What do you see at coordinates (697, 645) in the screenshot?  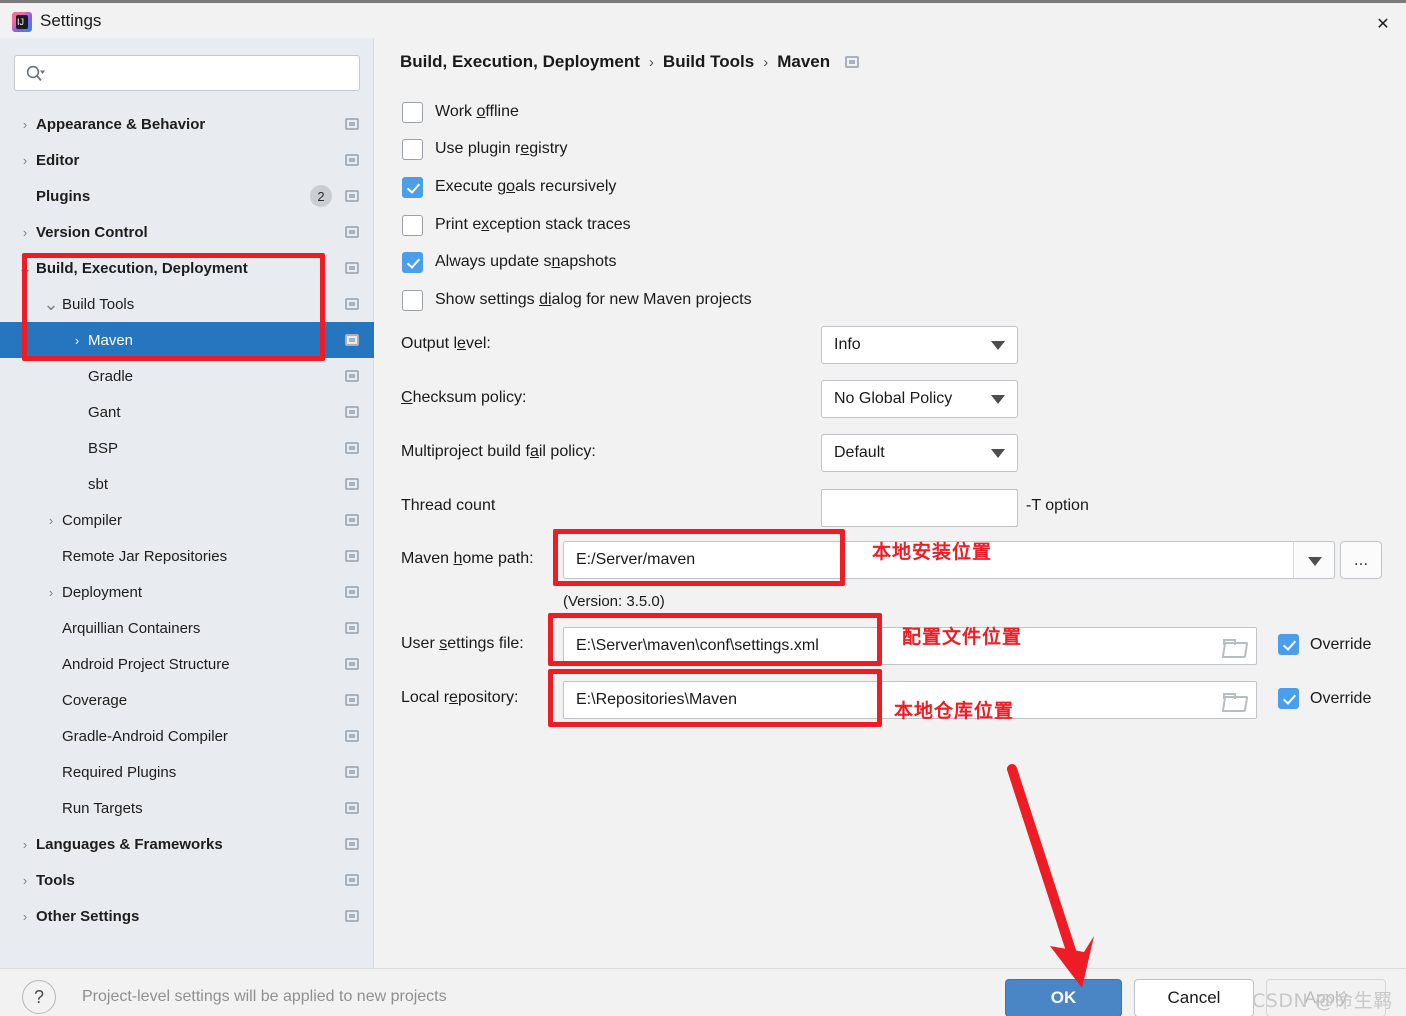 I see `user-settings-file-value: E:\Server\maven\conf\settings.xml` at bounding box center [697, 645].